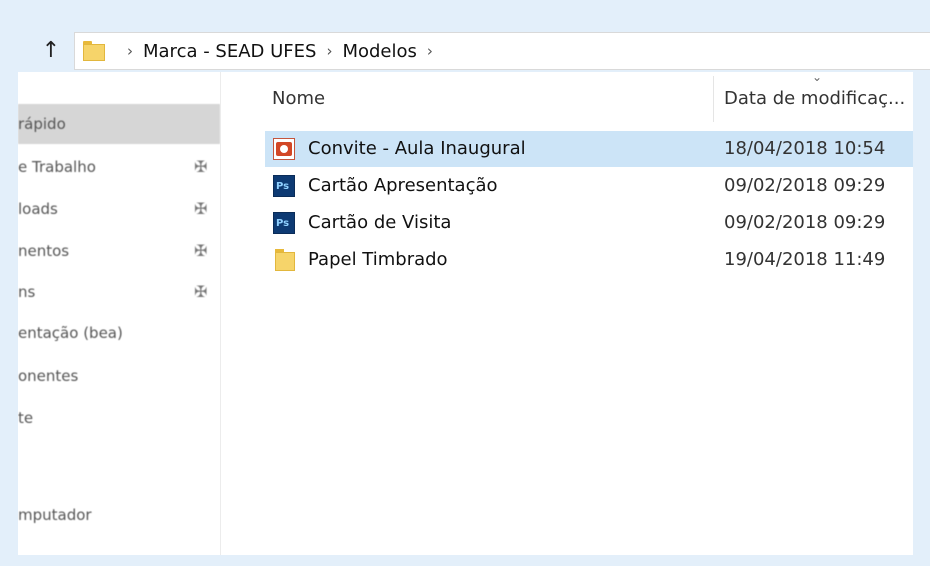 Image resolution: width=930 pixels, height=566 pixels. I want to click on breadcrumb-marca: Marca - SEAD UFES, so click(229, 51).